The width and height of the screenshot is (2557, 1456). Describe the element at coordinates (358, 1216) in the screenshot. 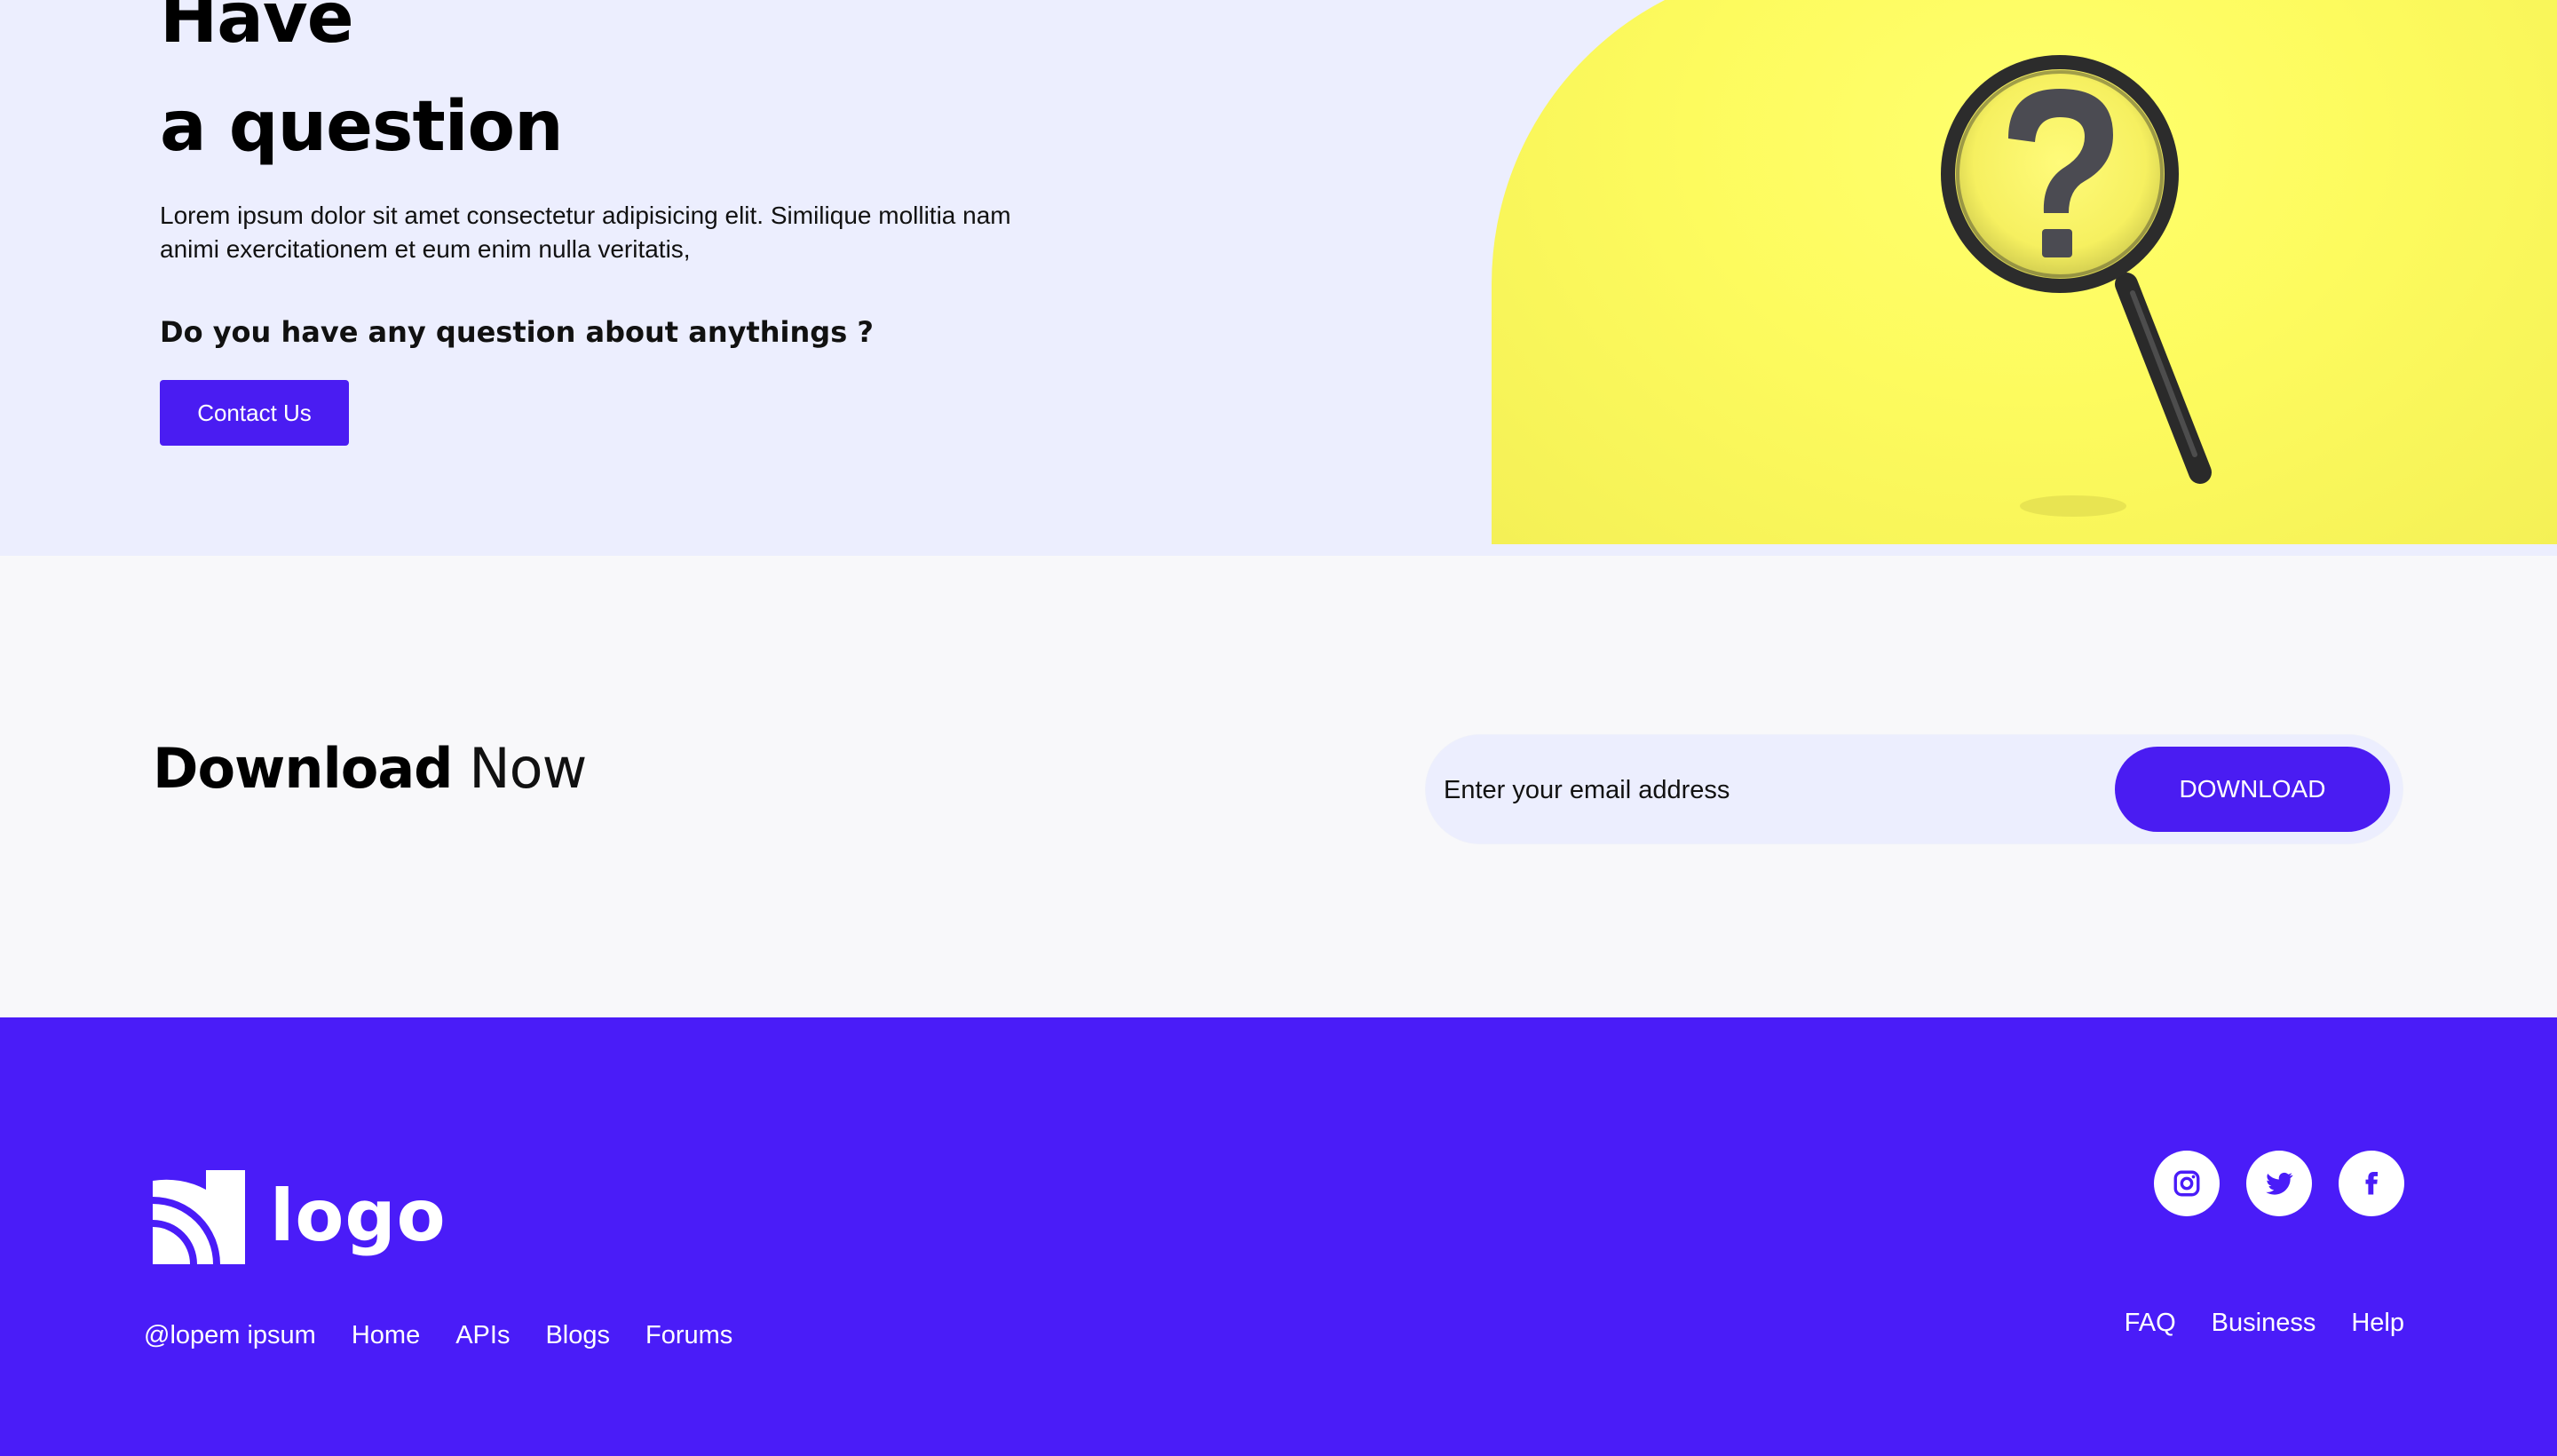

I see `logo-text: logo` at that location.